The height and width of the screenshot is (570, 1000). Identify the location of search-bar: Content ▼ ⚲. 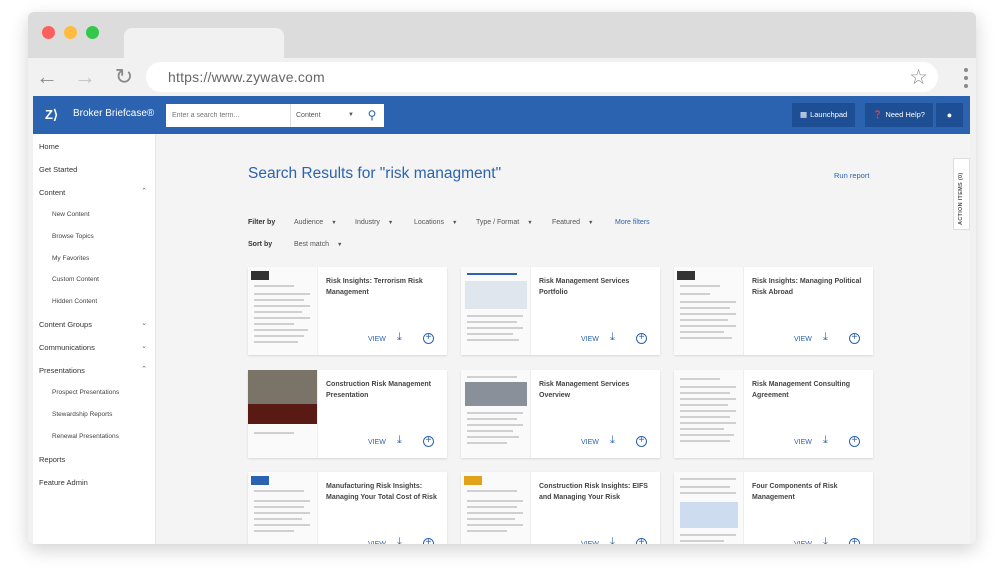
(275, 115).